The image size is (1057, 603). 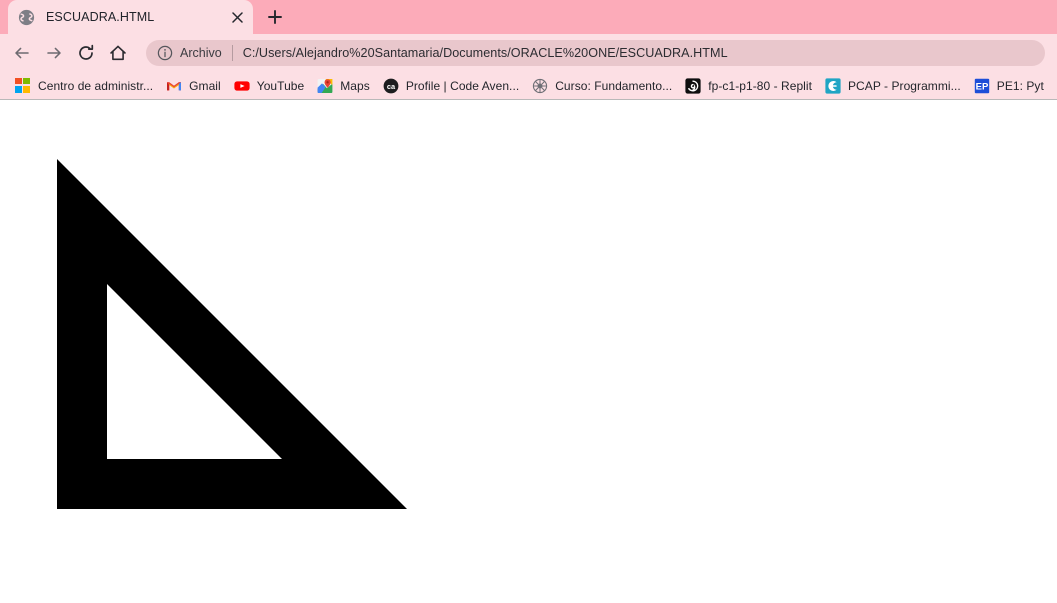 What do you see at coordinates (1020, 85) in the screenshot?
I see `bookmark-label: PE1: Pyt` at bounding box center [1020, 85].